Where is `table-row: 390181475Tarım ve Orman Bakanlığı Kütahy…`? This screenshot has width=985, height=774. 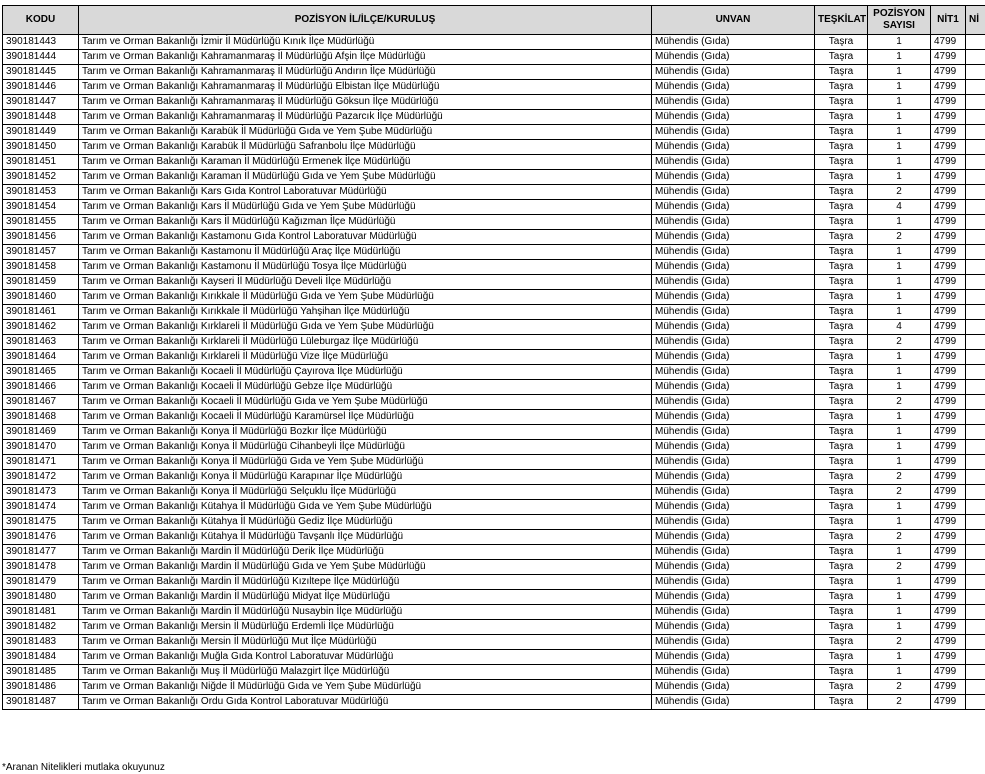 table-row: 390181475Tarım ve Orman Bakanlığı Kütahy… is located at coordinates (494, 522).